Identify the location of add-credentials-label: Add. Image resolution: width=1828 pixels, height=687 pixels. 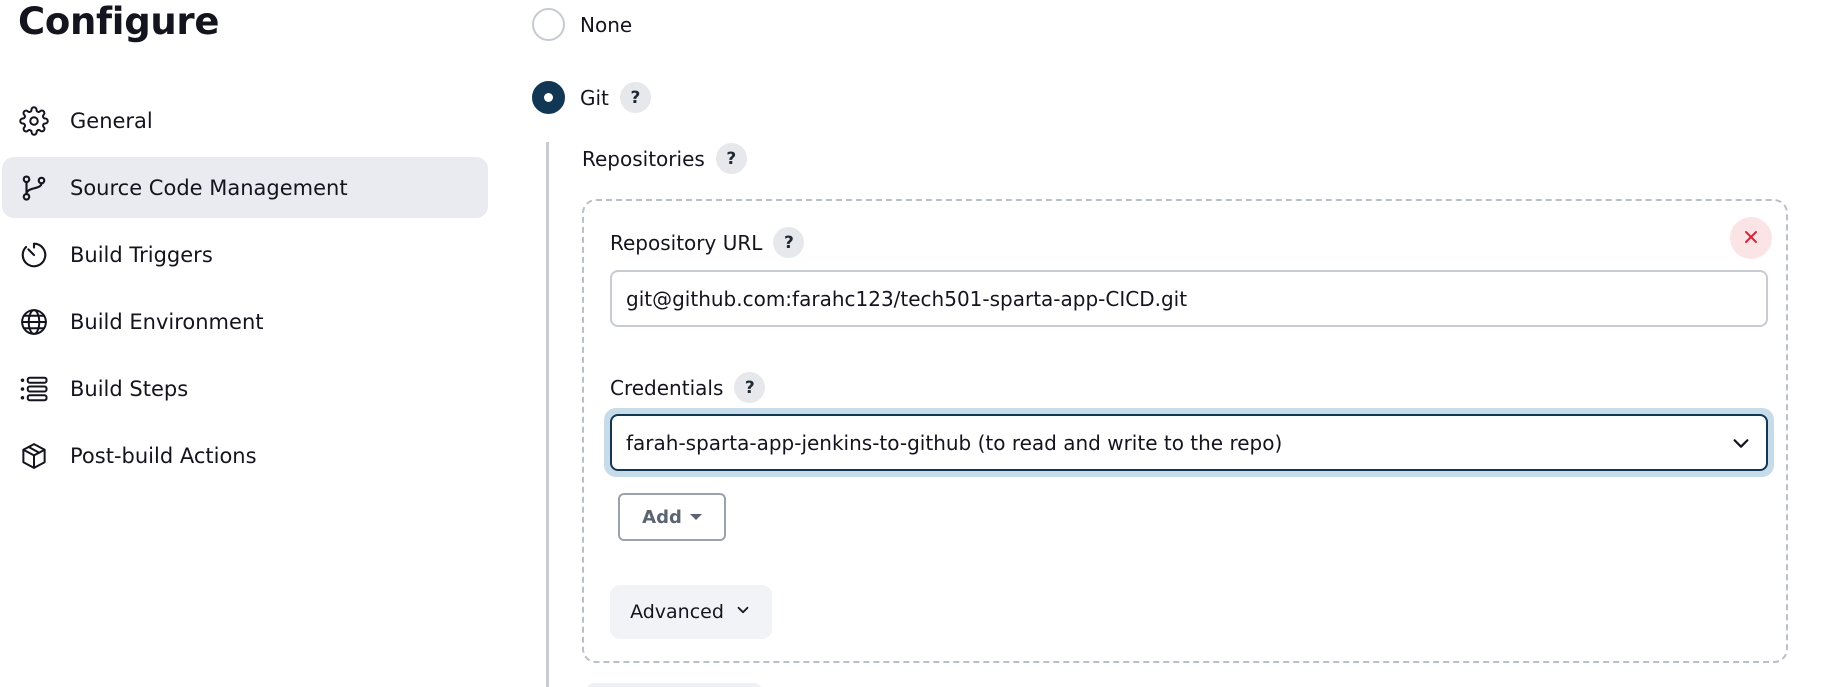
(662, 517).